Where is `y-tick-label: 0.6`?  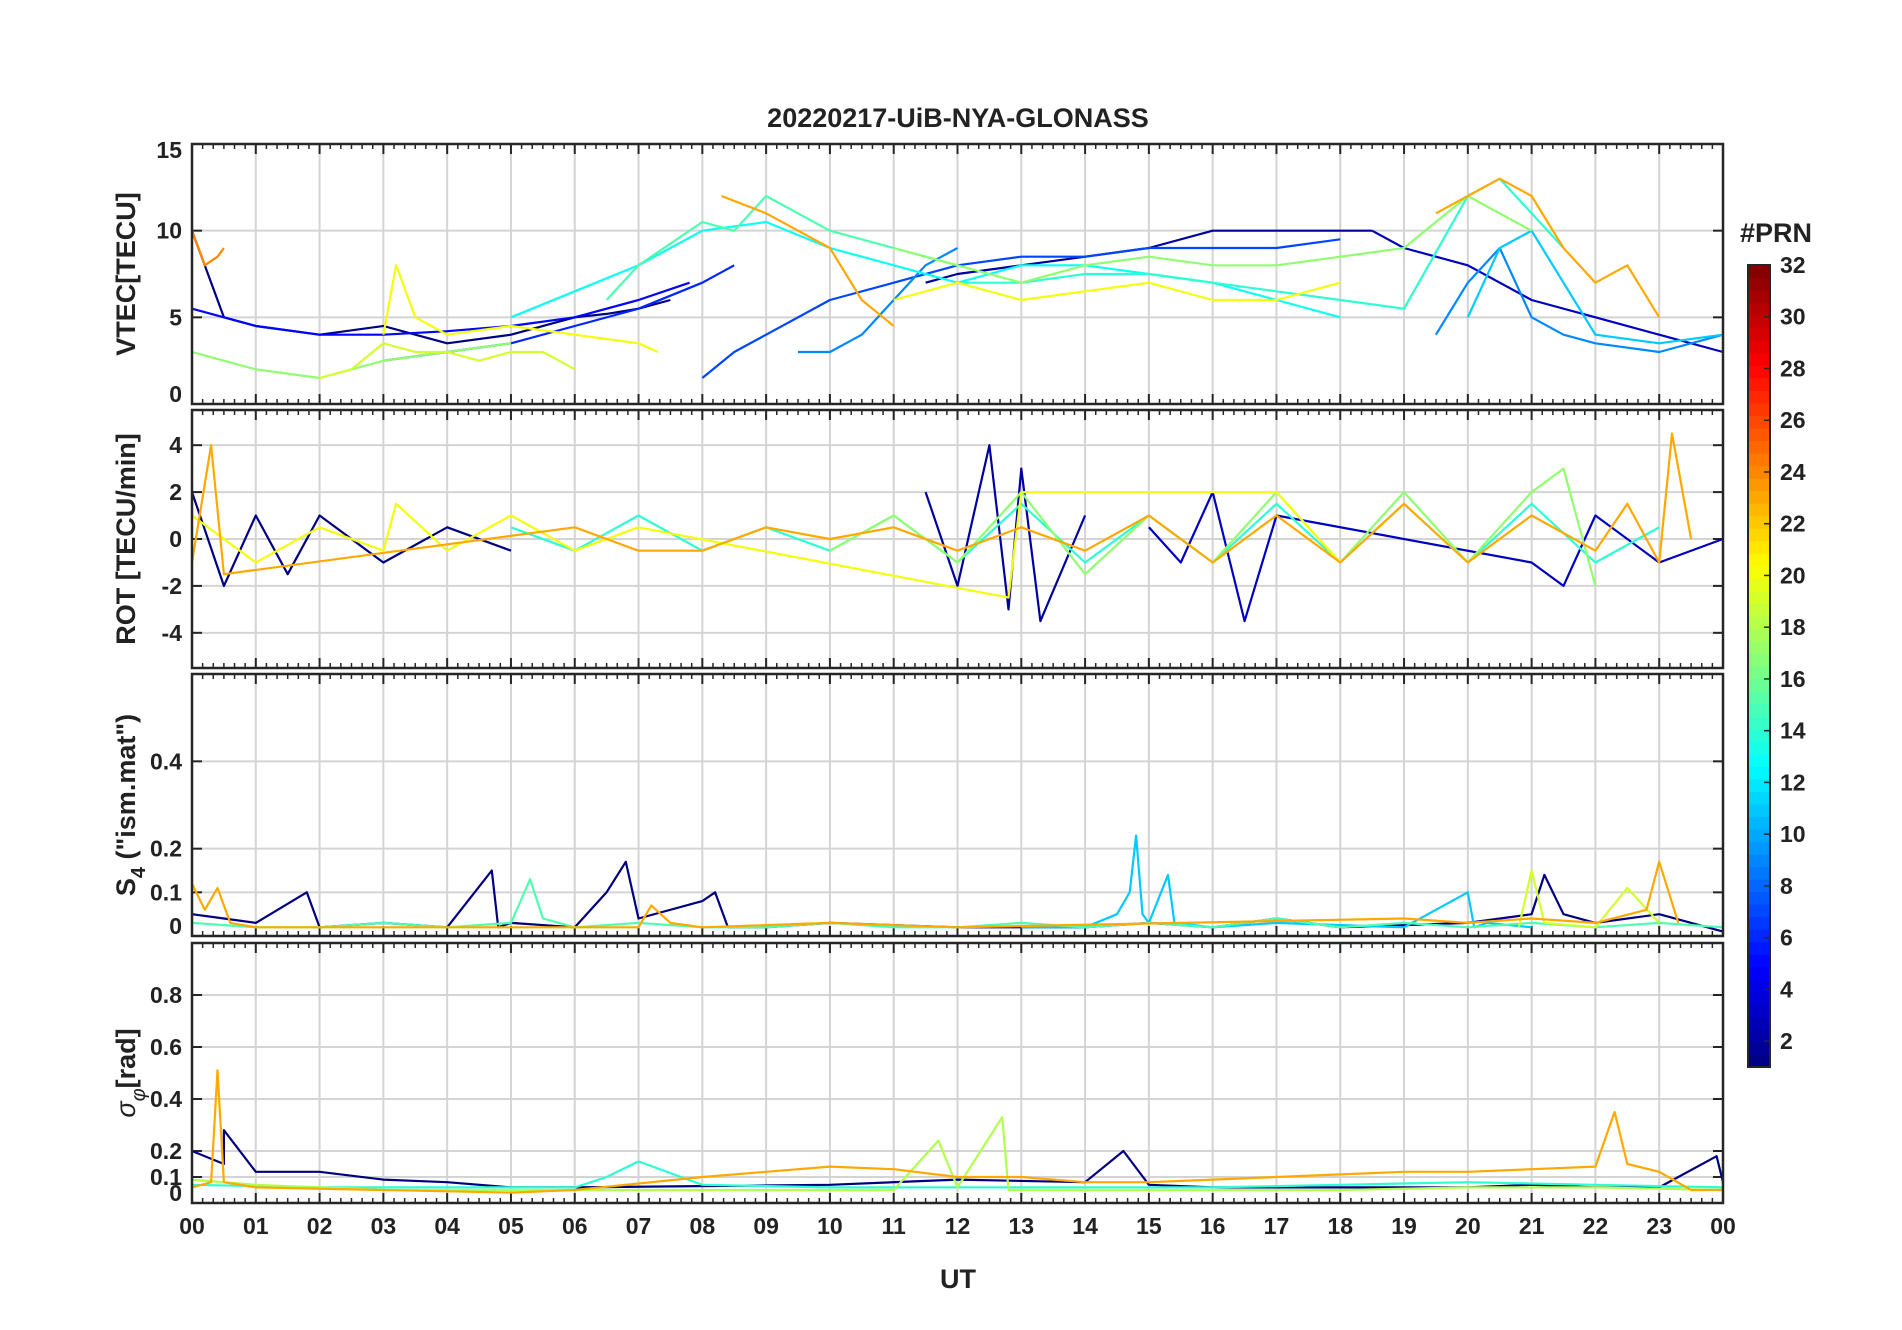 y-tick-label: 0.6 is located at coordinates (166, 1047).